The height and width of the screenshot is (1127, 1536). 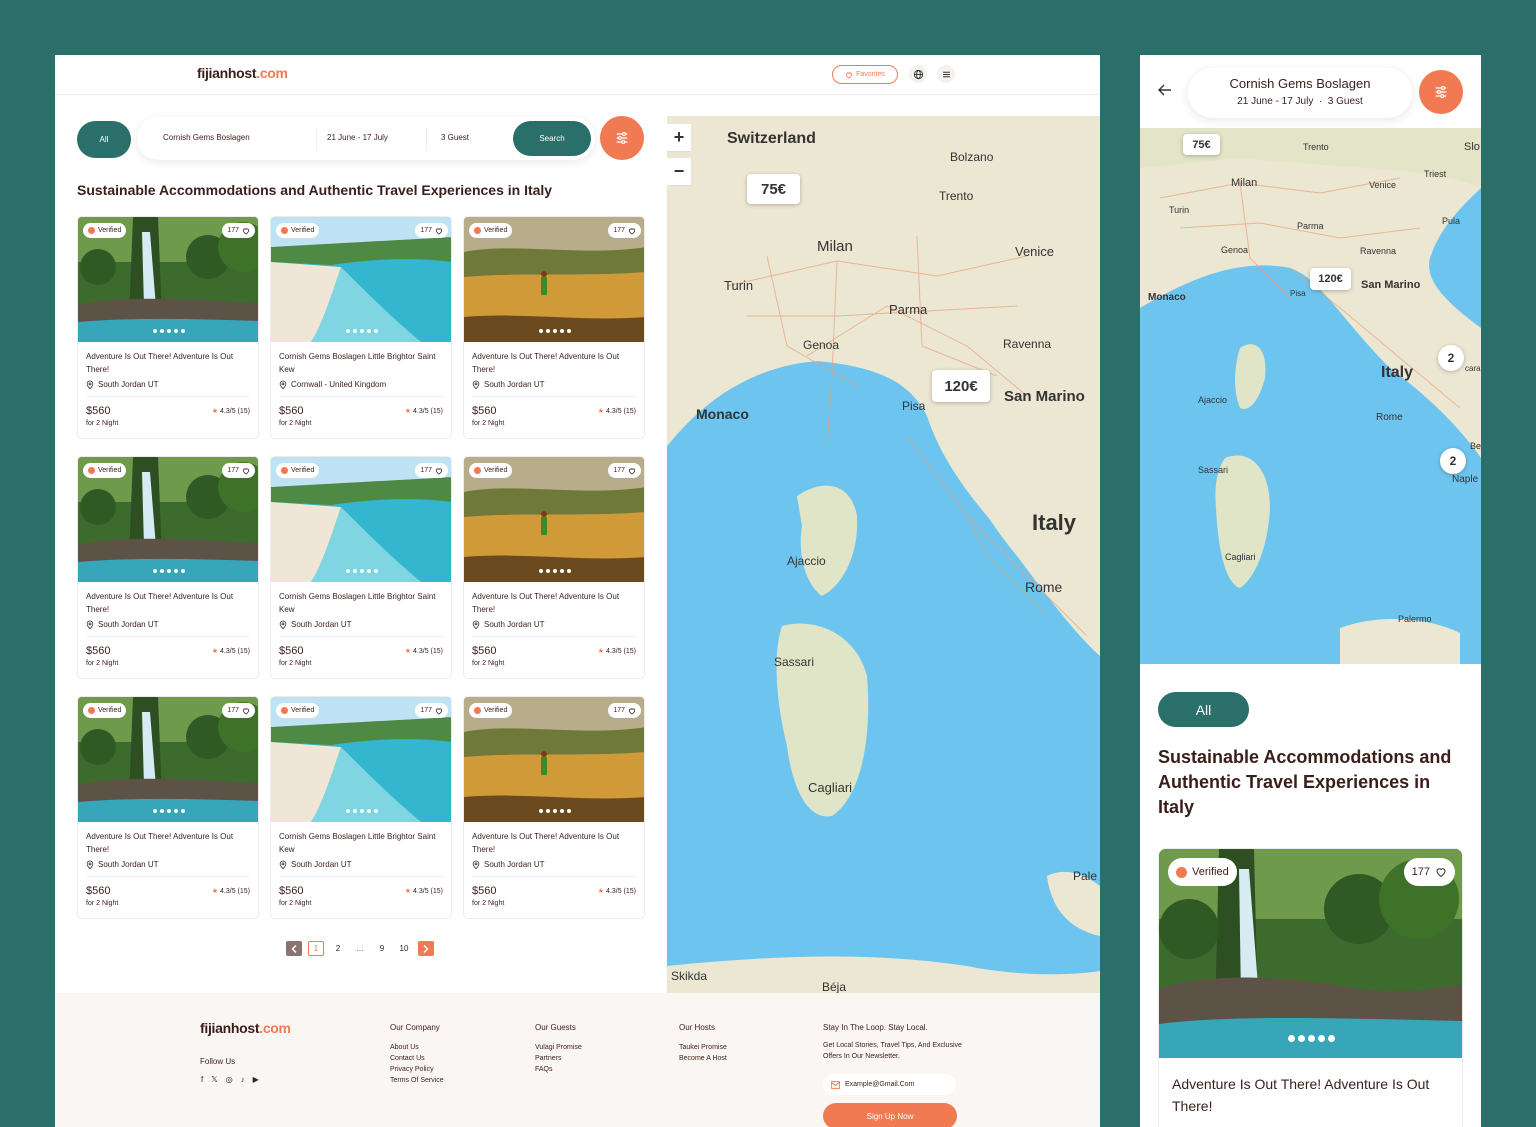 I want to click on globe-icon, so click(x=918, y=74).